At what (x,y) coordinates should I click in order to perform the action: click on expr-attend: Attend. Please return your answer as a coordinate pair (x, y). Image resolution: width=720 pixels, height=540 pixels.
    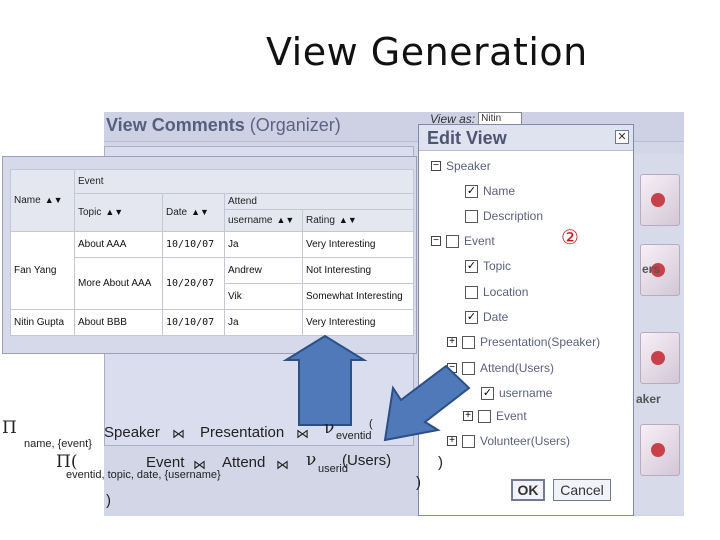
    Looking at the image, I should click on (244, 462).